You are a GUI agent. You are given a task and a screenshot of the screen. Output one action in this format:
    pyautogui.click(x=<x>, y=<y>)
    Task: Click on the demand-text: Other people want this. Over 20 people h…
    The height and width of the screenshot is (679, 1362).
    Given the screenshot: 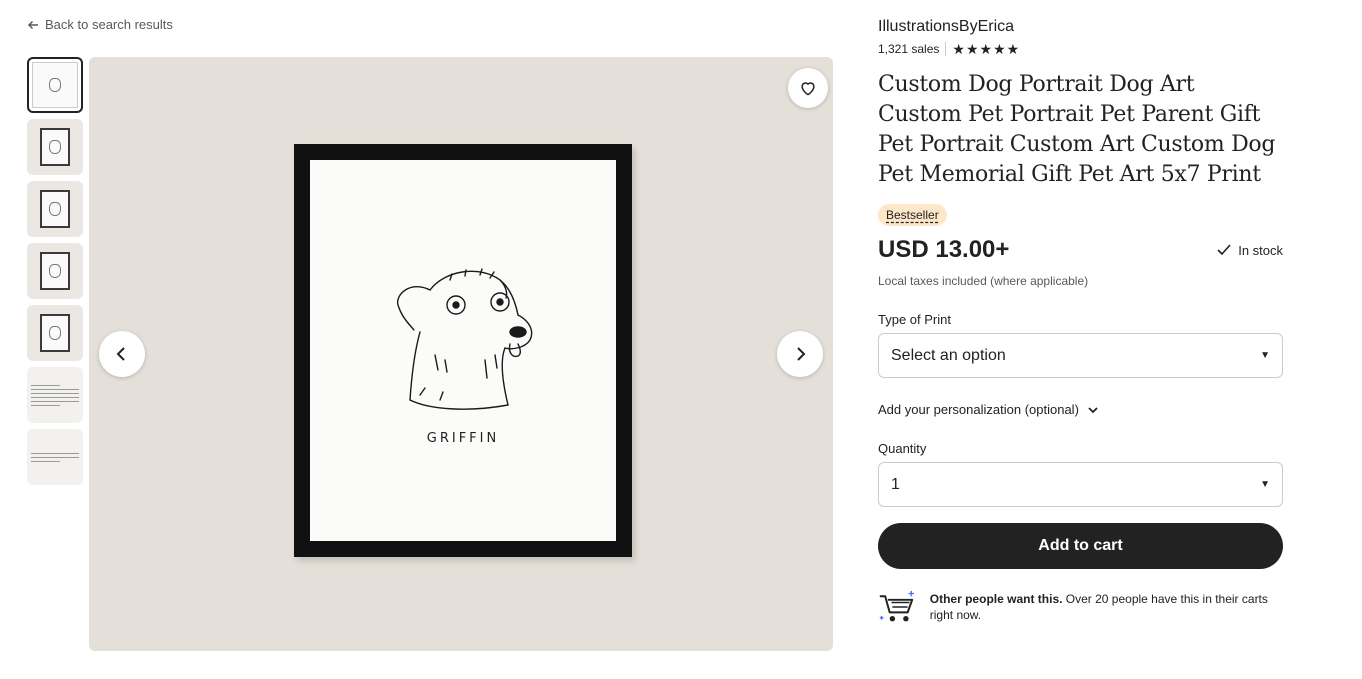 What is the action you would take?
    pyautogui.click(x=1098, y=607)
    